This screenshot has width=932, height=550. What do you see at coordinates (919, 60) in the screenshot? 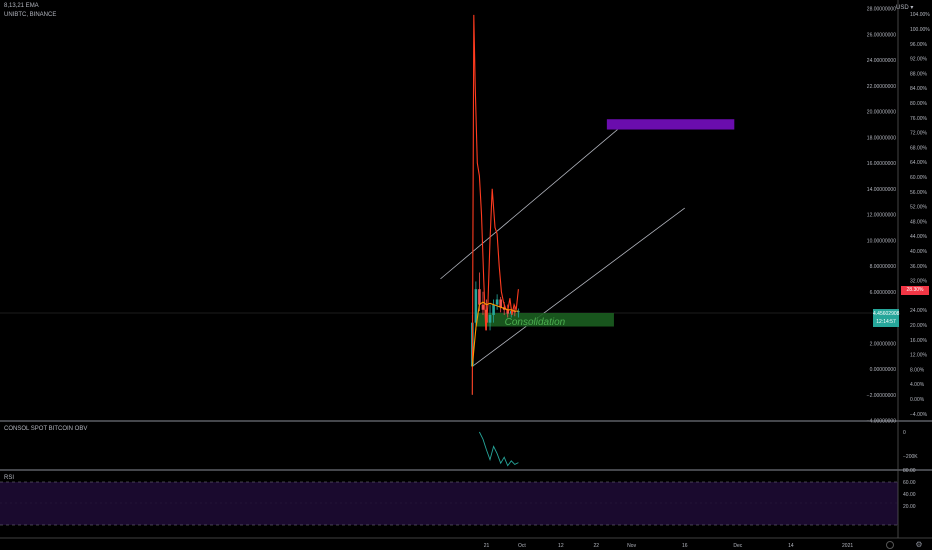
I see `percent-tick-3: 92.00%` at bounding box center [919, 60].